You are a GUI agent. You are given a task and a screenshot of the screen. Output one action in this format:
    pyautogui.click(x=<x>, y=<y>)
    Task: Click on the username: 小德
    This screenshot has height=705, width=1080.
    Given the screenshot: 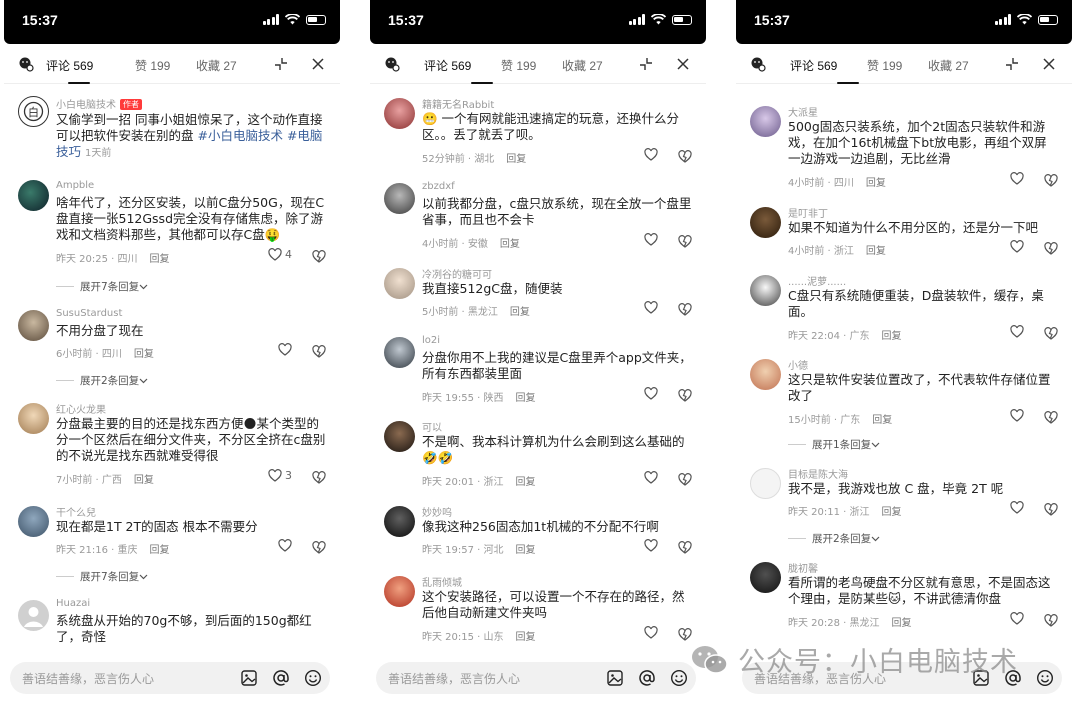 What is the action you would take?
    pyautogui.click(x=798, y=364)
    